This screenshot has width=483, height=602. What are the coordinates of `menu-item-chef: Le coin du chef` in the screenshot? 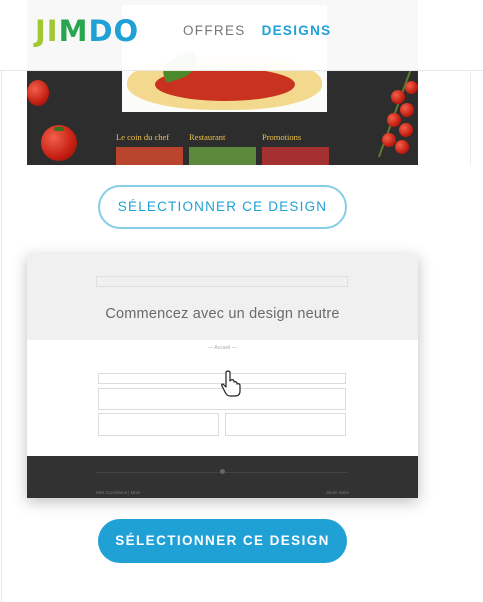 It's located at (143, 137).